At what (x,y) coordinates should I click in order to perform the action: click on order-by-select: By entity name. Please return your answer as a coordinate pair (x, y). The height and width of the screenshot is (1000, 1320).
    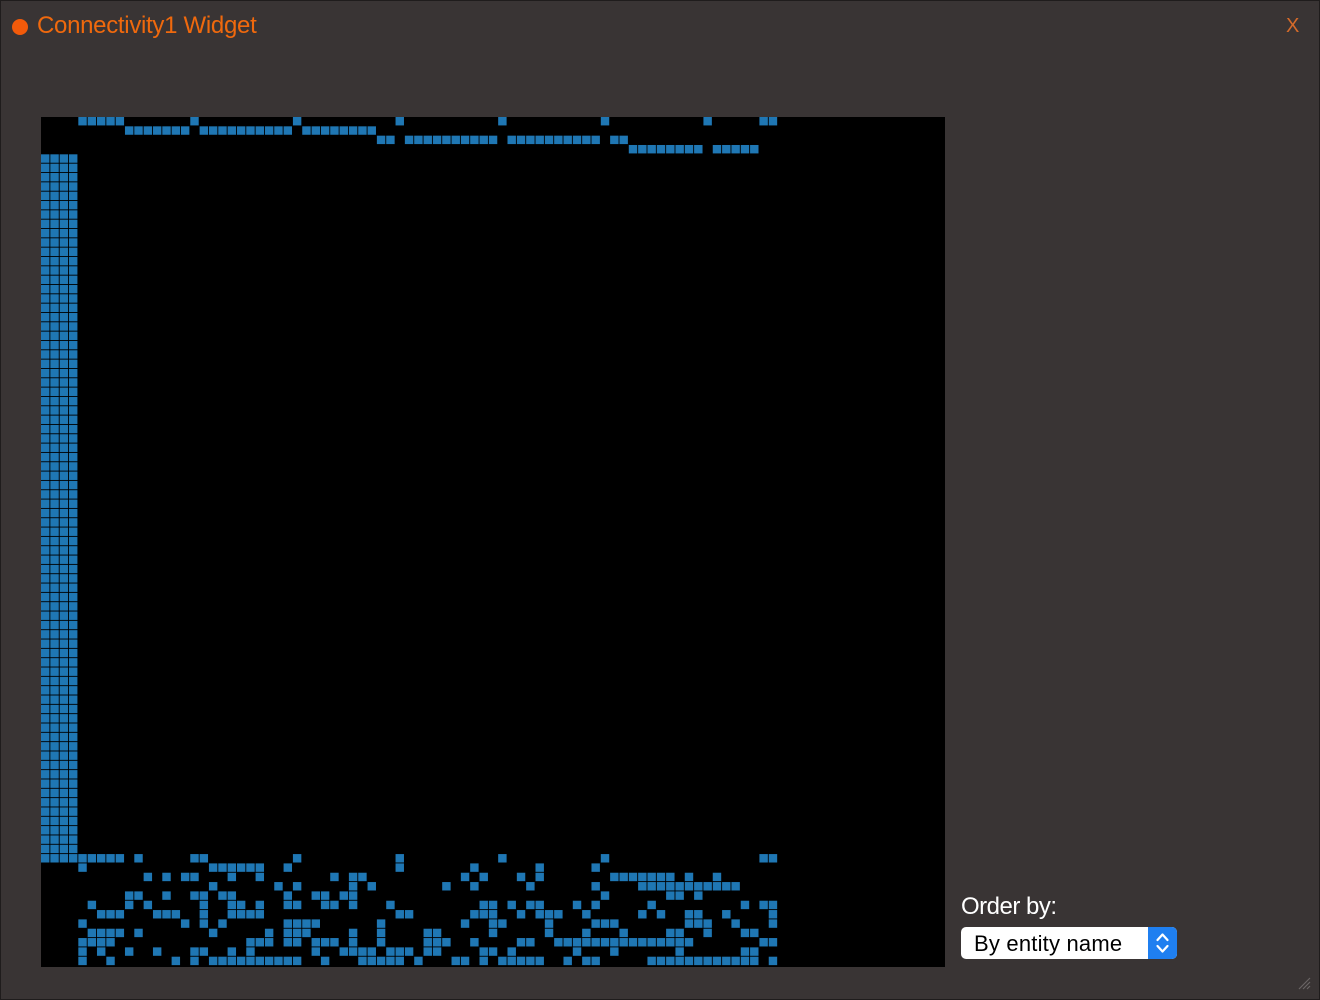
    Looking at the image, I should click on (1069, 943).